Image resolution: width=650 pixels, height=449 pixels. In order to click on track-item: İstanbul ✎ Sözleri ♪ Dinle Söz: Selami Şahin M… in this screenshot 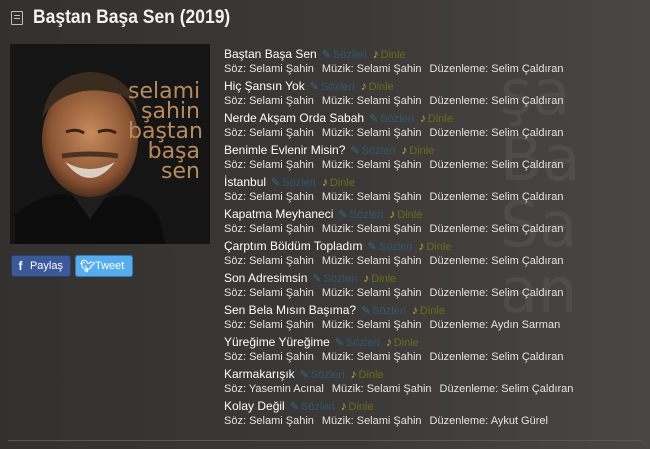, I will do `click(434, 190)`.